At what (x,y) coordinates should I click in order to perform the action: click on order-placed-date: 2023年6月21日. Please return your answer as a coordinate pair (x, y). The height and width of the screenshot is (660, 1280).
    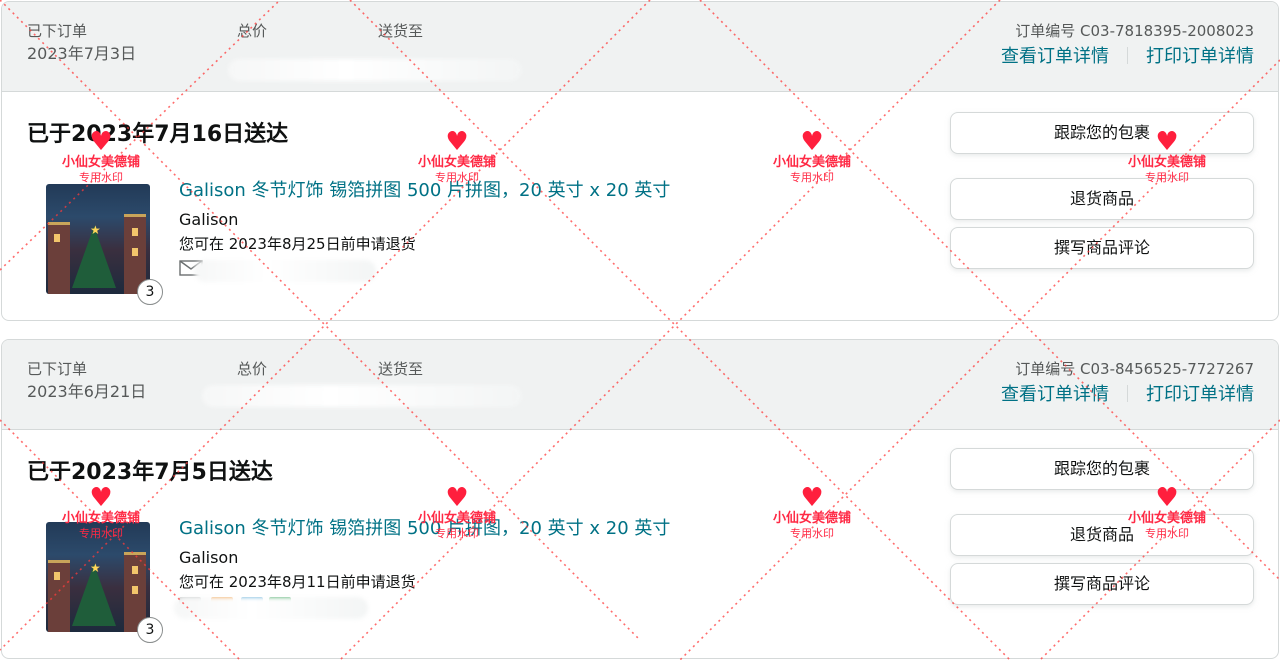
    Looking at the image, I should click on (87, 391).